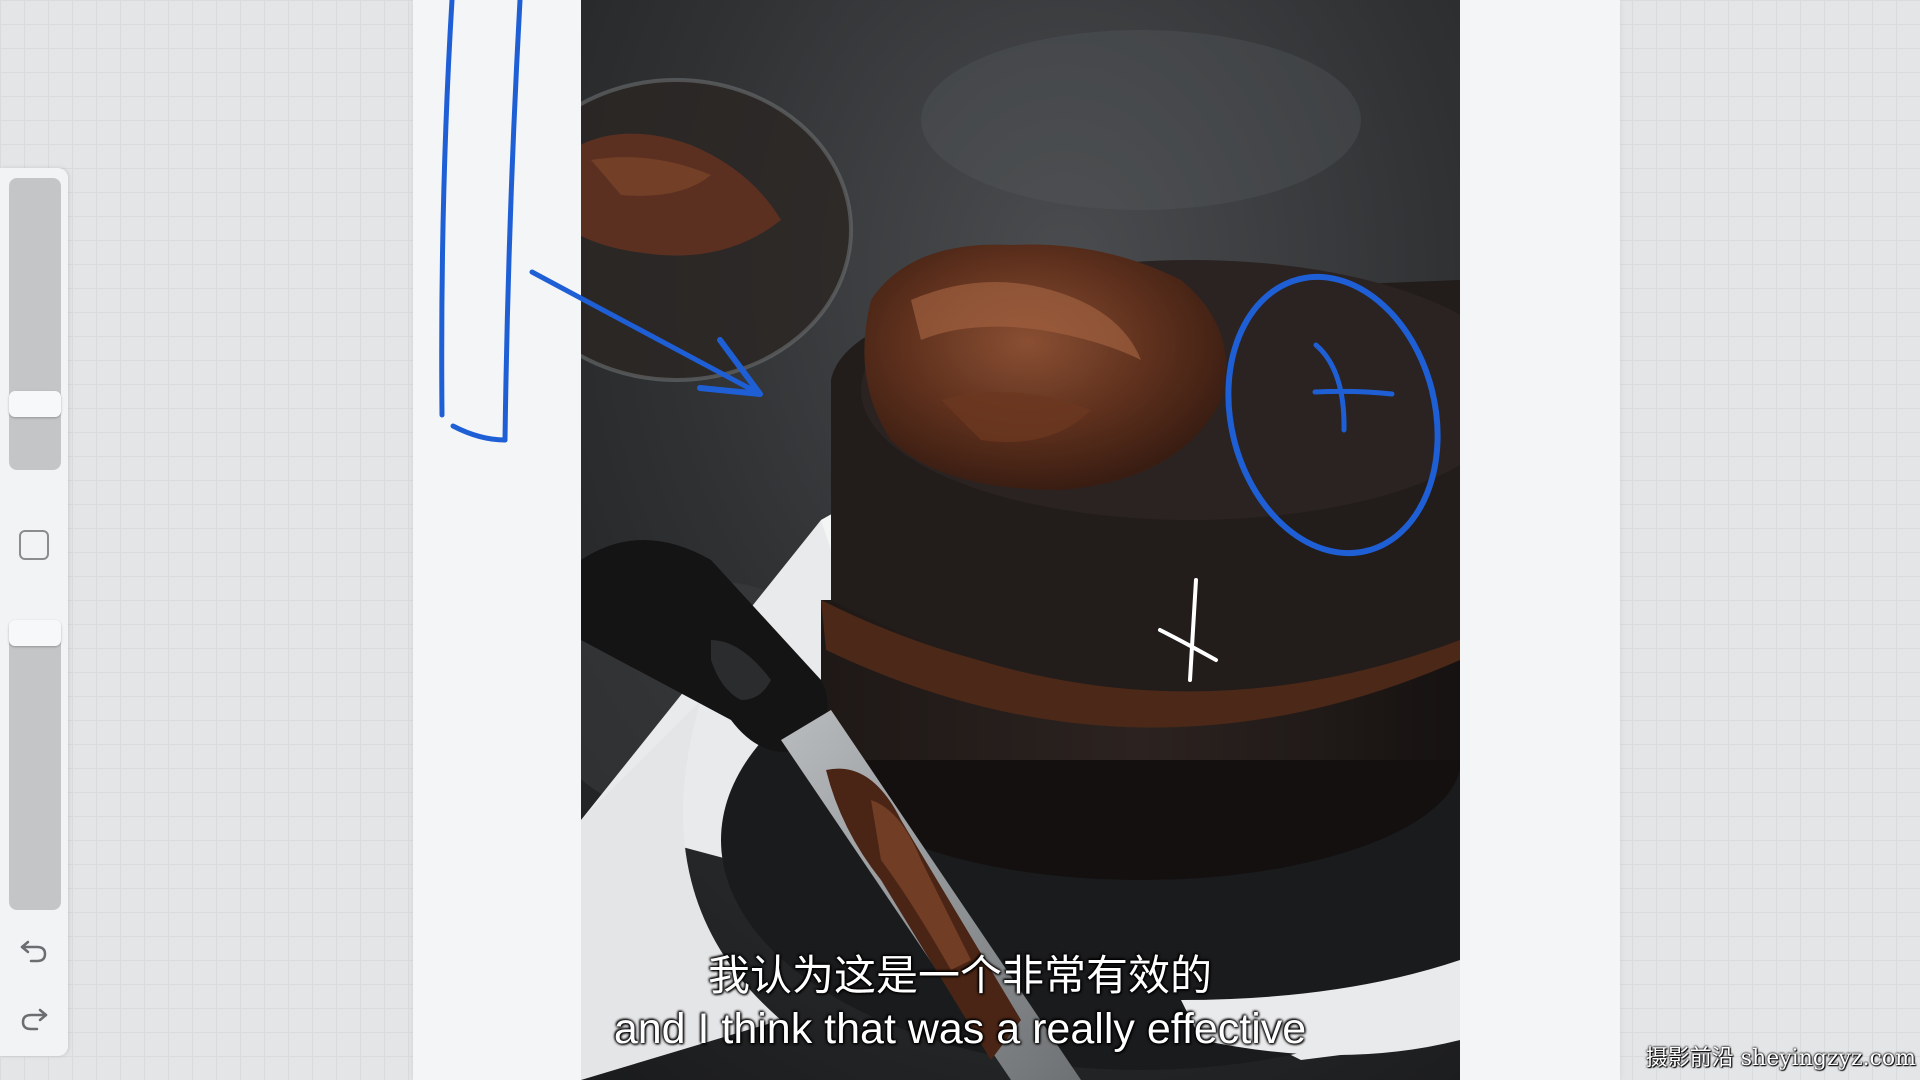 The height and width of the screenshot is (1080, 1920). Describe the element at coordinates (35, 765) in the screenshot. I see `opacity-slider` at that location.